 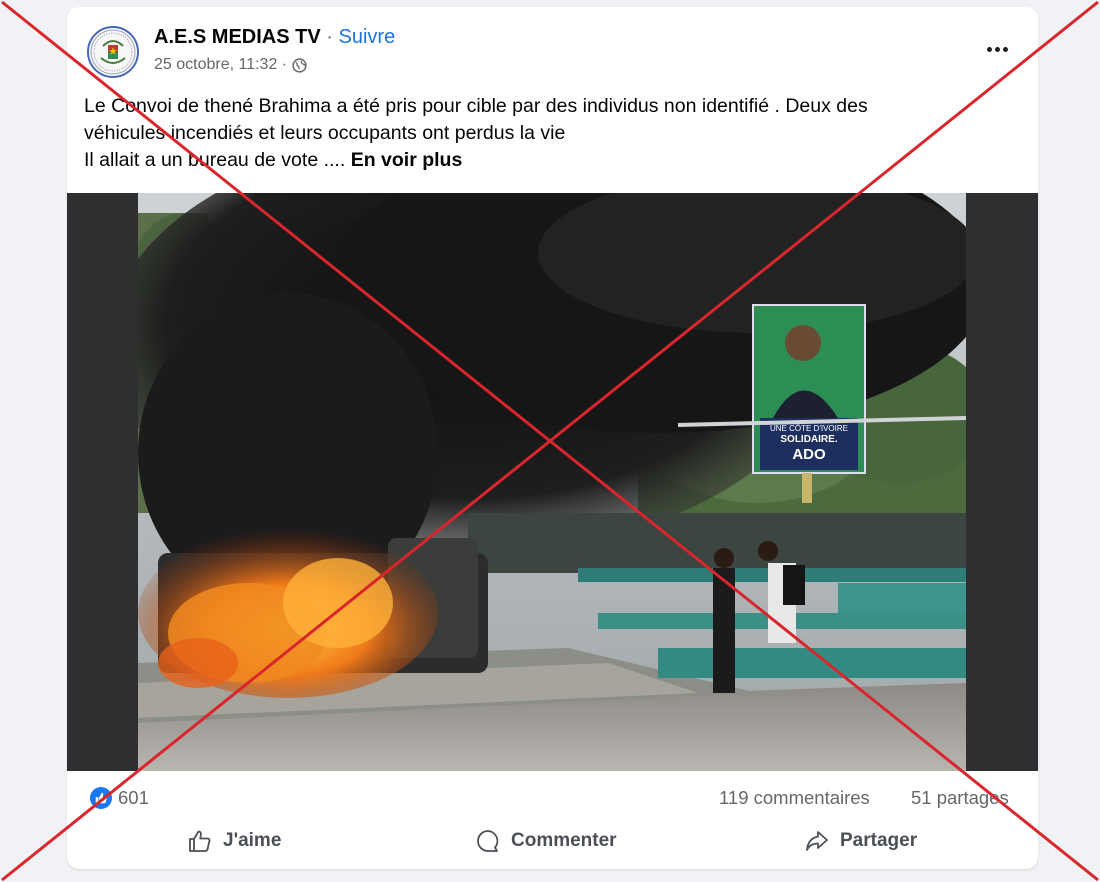 I want to click on post-stats: 601 119 commentaires 51 partages, so click(x=552, y=800).